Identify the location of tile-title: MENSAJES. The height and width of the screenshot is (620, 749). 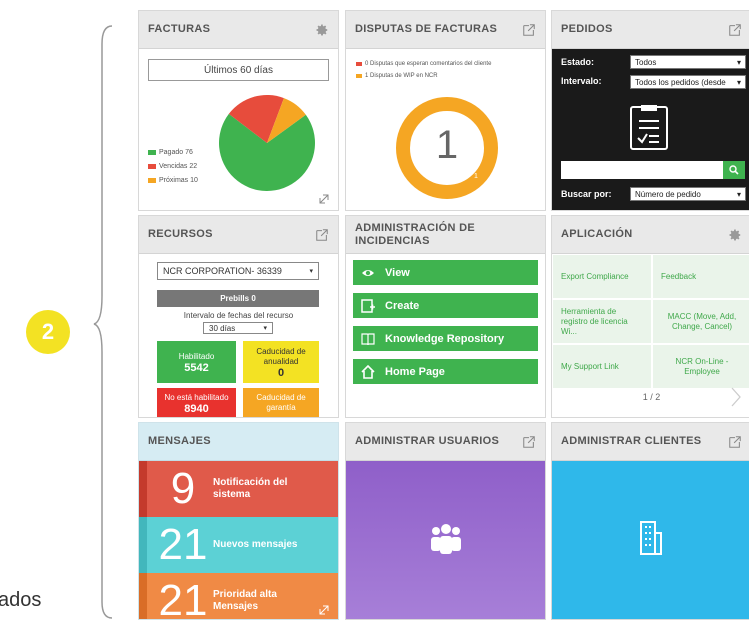
(179, 441).